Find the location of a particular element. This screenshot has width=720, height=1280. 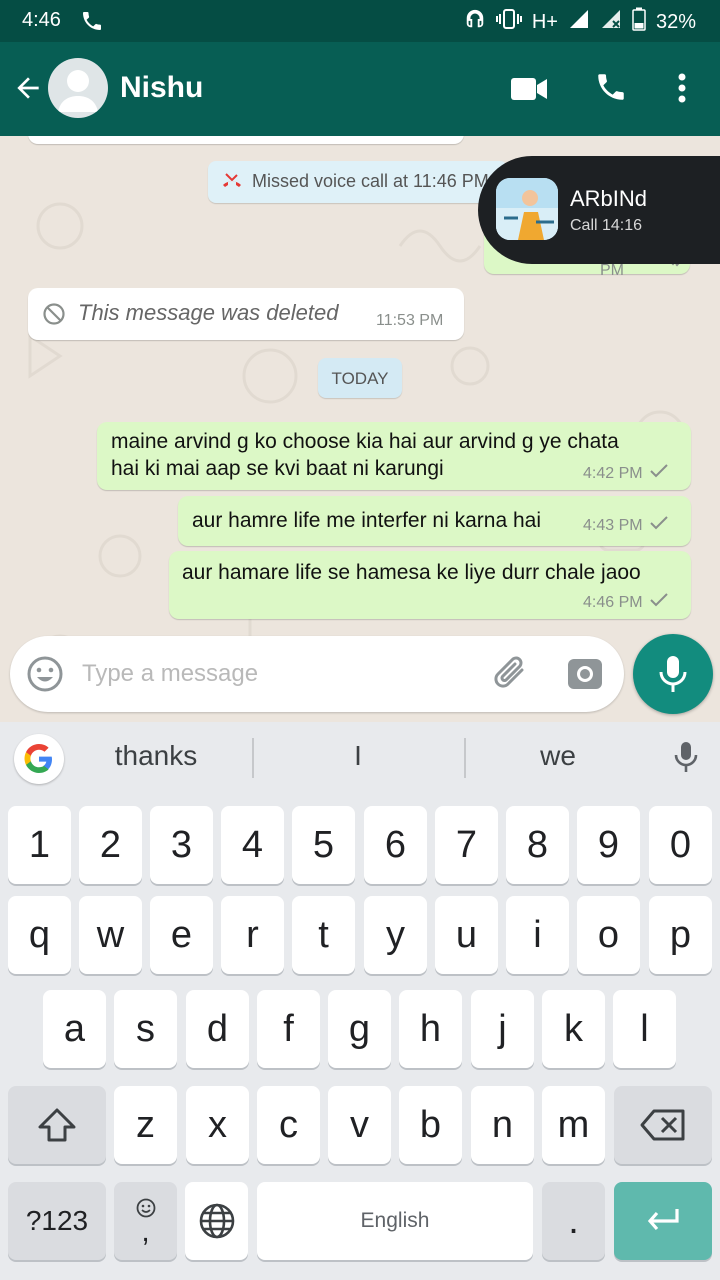

message-text: aur hamre life me interfer ni karna hai is located at coordinates (366, 520).